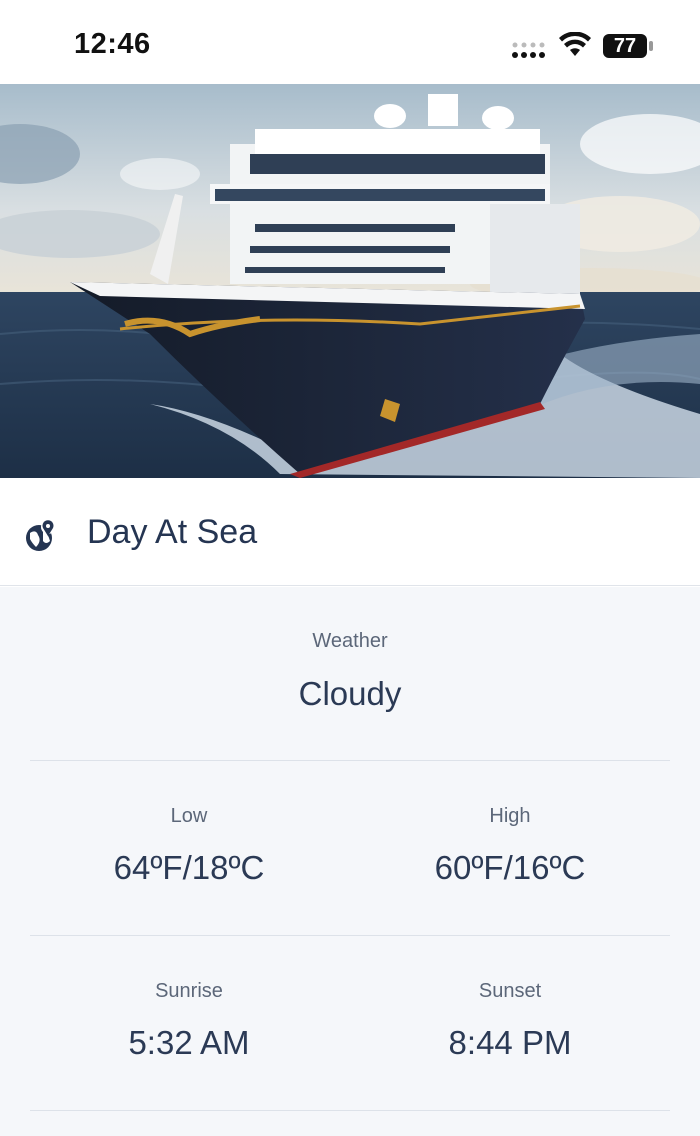  What do you see at coordinates (510, 1042) in the screenshot?
I see `sunset-value: 8:44 PM` at bounding box center [510, 1042].